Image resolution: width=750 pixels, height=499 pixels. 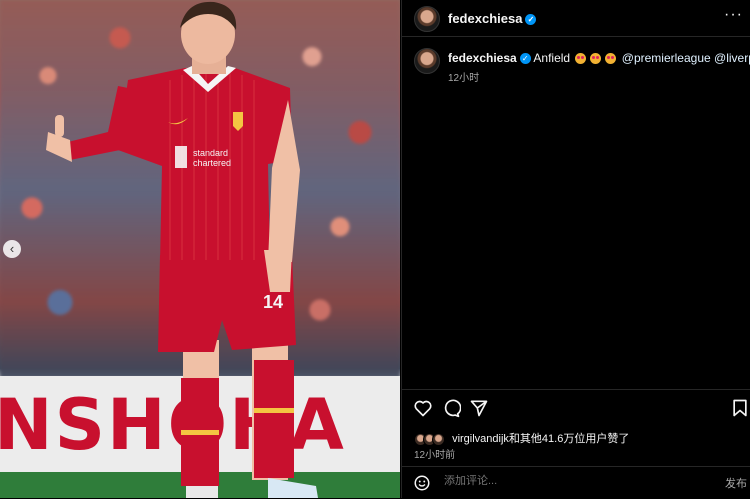 What do you see at coordinates (210, 153) in the screenshot?
I see `svg-text: standard` at bounding box center [210, 153].